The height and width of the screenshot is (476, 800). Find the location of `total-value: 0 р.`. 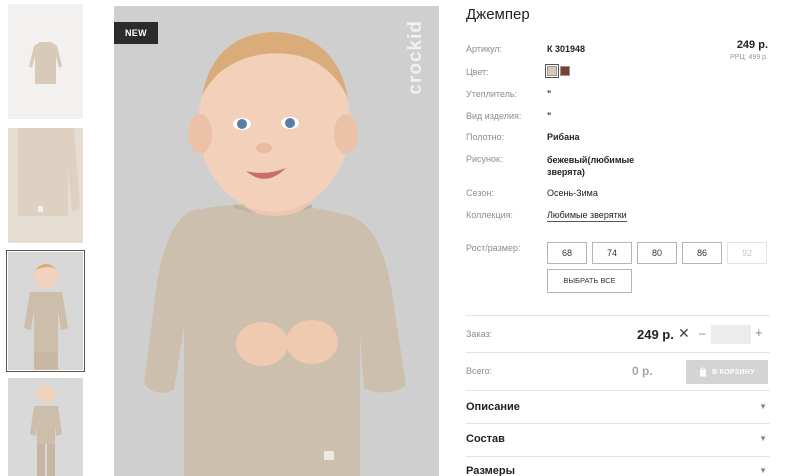

total-value: 0 р. is located at coordinates (642, 371).